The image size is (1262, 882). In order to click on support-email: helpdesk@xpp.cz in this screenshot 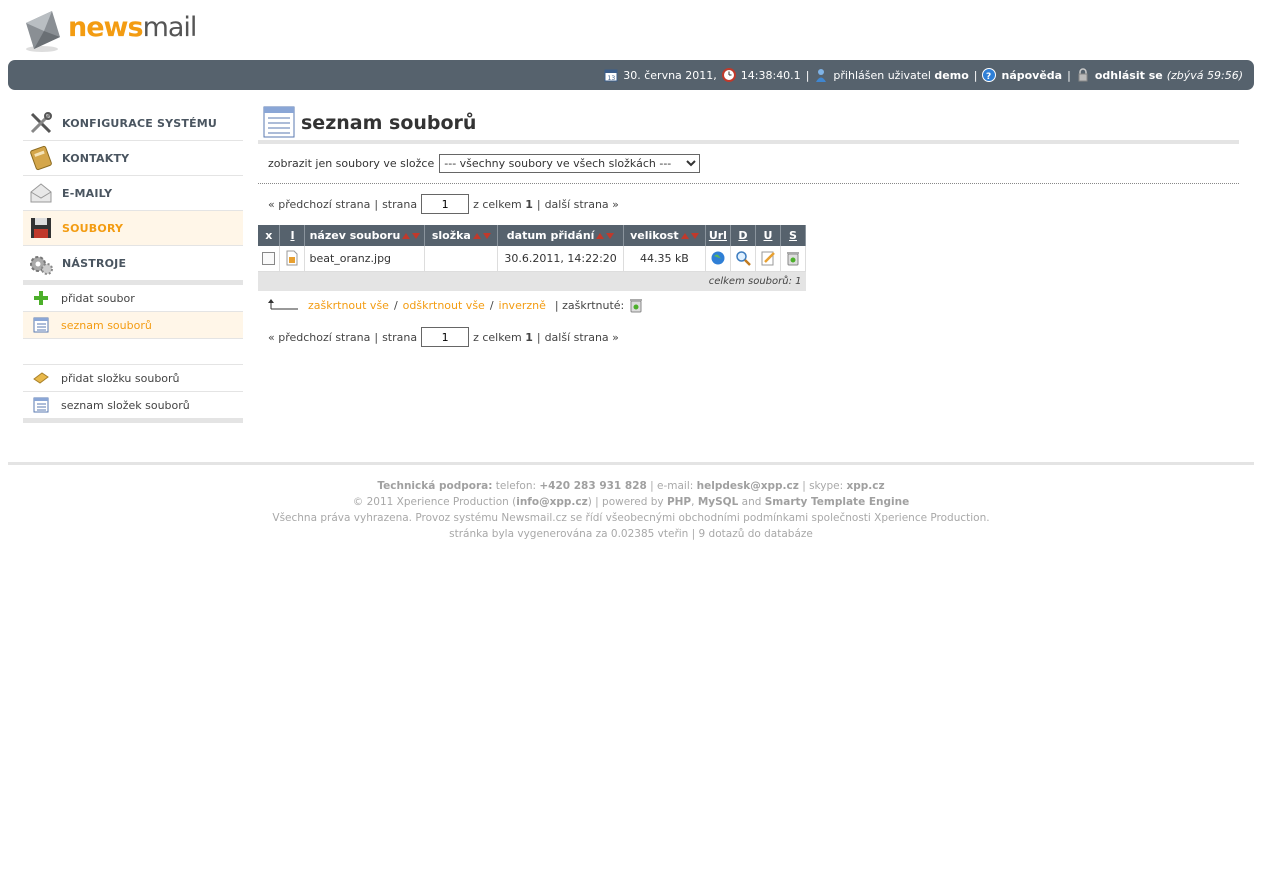, I will do `click(748, 486)`.